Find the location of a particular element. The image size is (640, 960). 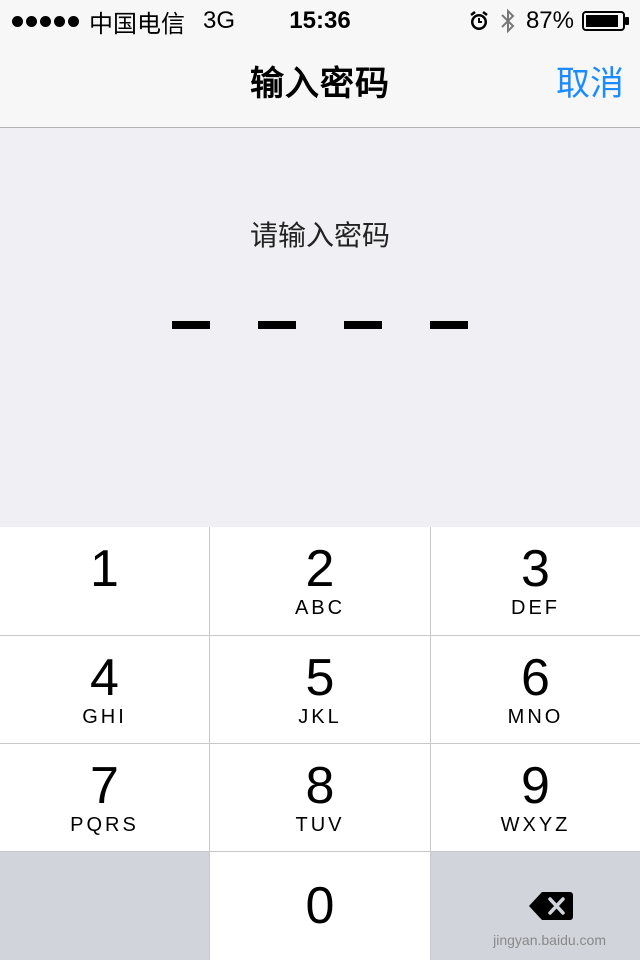

key-digit: 6 is located at coordinates (535, 678).